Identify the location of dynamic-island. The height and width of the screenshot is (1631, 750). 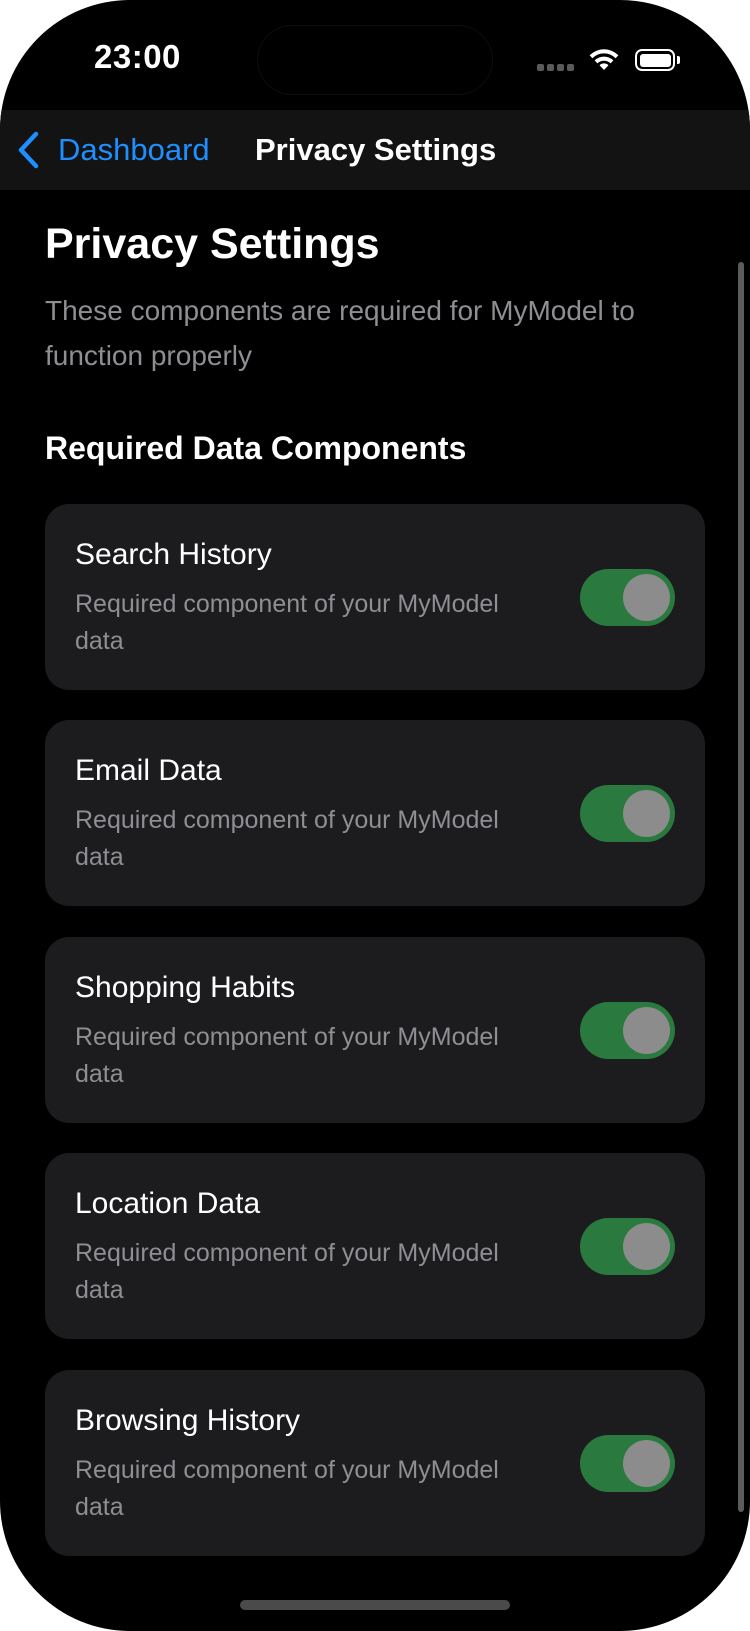
(375, 60).